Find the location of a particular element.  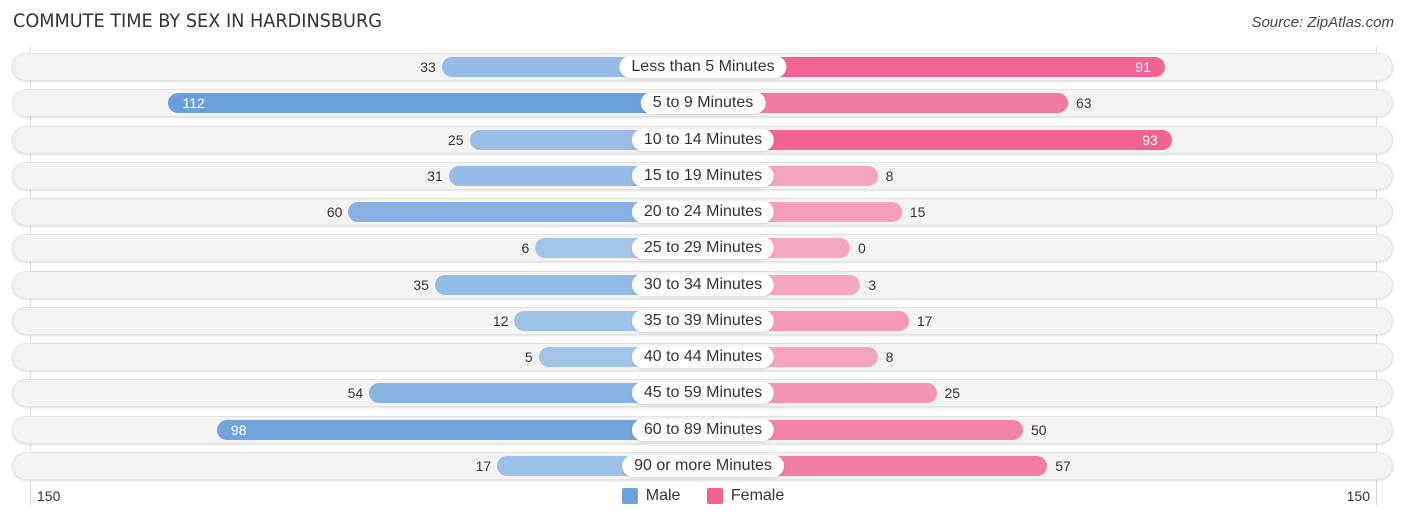

category-label: 5 to 9 Minutes is located at coordinates (703, 103).